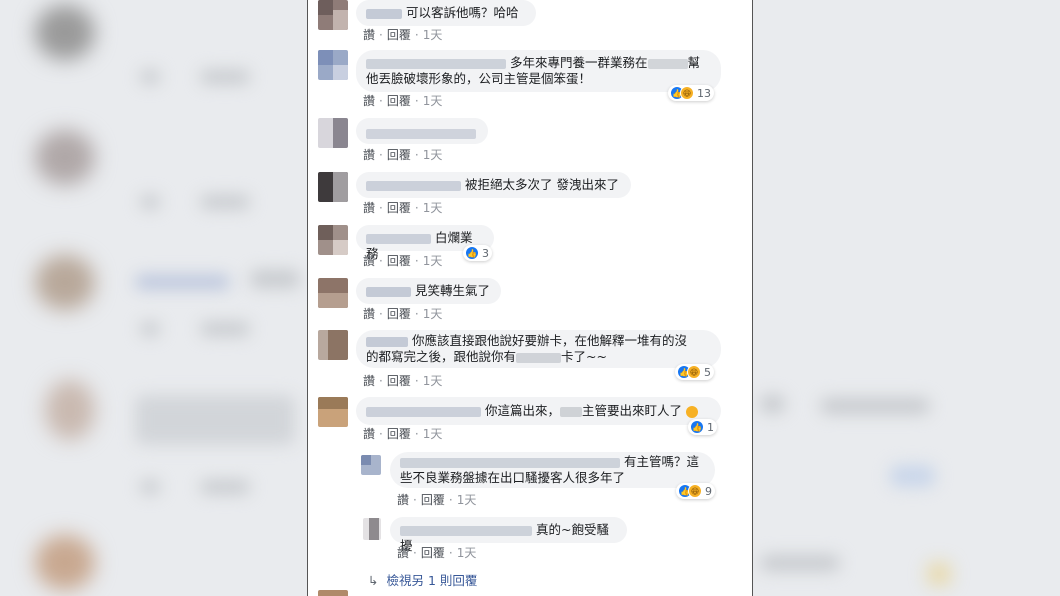 Image resolution: width=1060 pixels, height=596 pixels. What do you see at coordinates (538, 349) in the screenshot?
I see `comment-bubble: 你應該直接跟他說好要辦卡，在他解釋一堆有的沒 的都寫完之後，跟他說你有 卡了~~` at bounding box center [538, 349].